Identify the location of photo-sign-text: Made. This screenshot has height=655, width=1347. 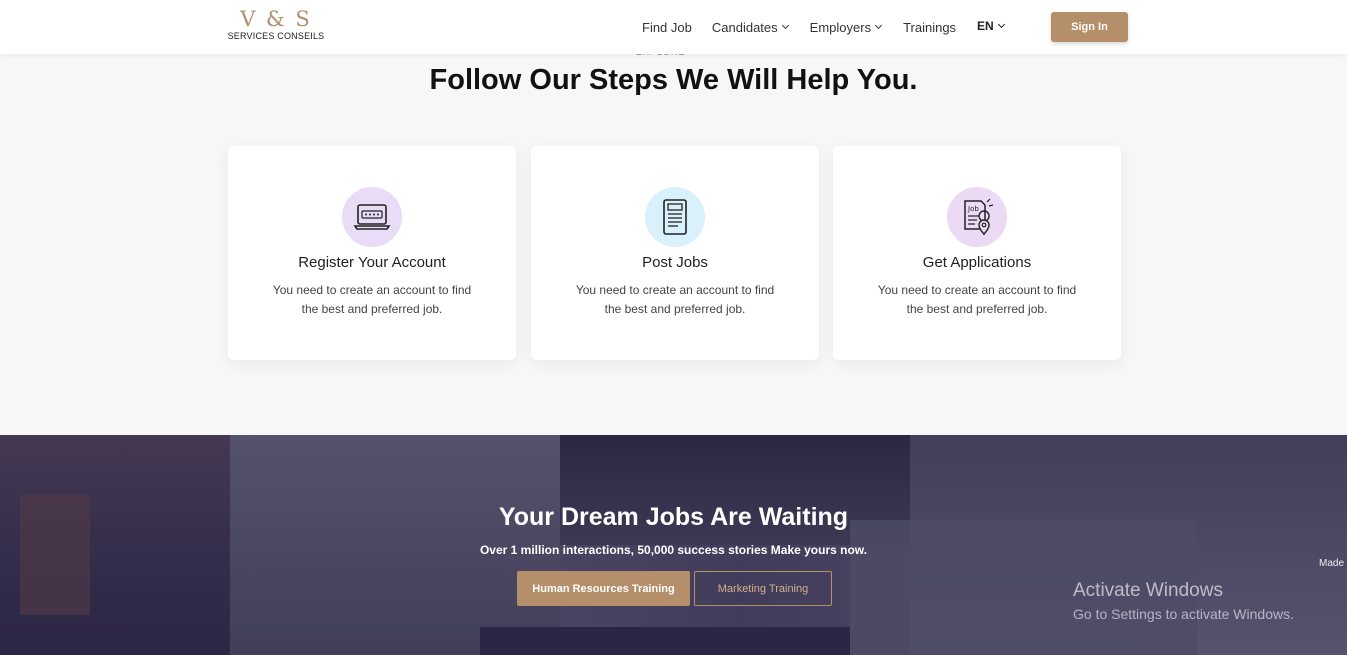
(1332, 563).